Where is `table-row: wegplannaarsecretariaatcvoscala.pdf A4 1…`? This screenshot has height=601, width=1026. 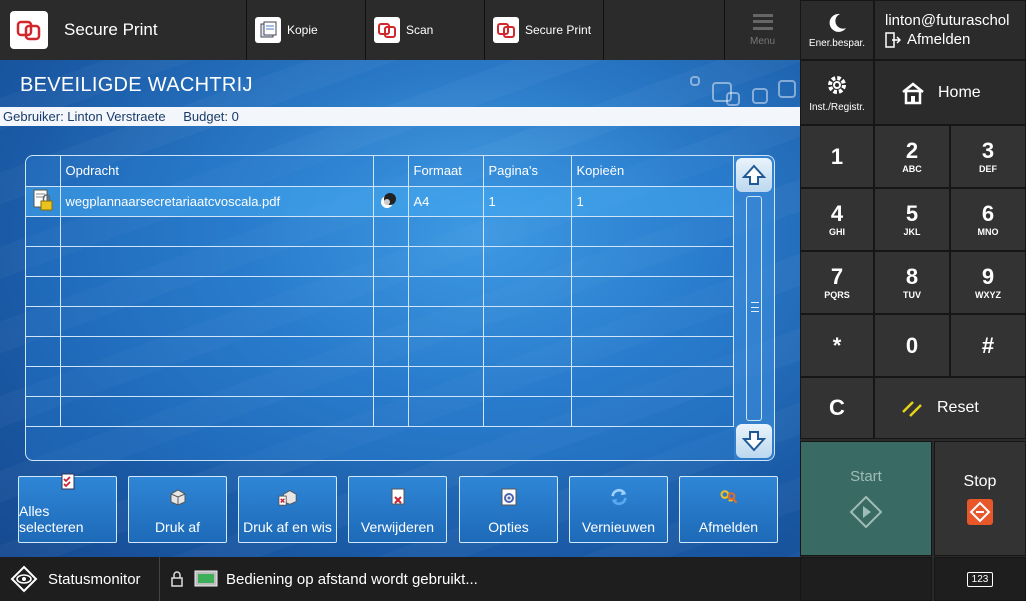
table-row: wegplannaarsecretariaatcvoscala.pdf A4 1… is located at coordinates (380, 201).